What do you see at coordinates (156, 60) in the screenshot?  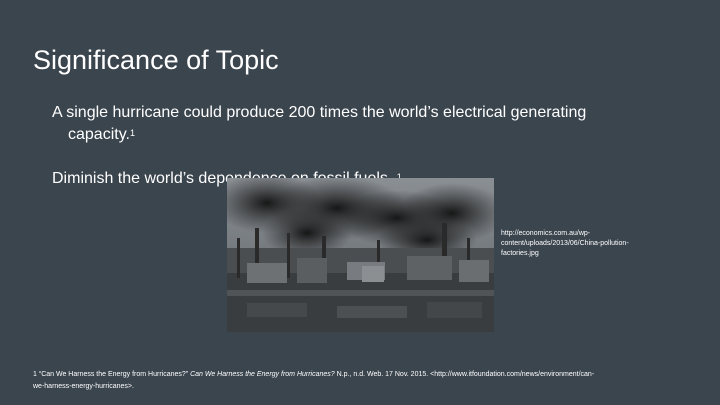 I see `slide-title: Significance of Topic` at bounding box center [156, 60].